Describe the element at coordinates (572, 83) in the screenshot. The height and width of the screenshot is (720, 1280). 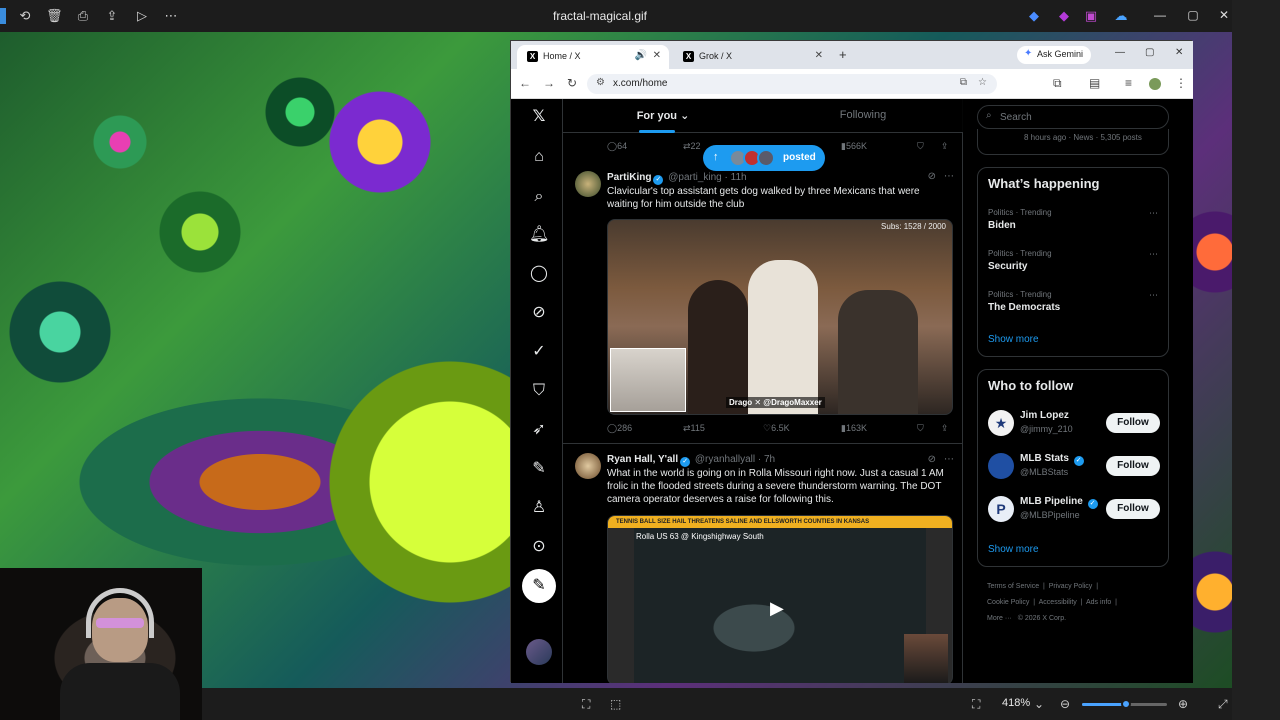
I see `reload-icon: ↻` at that location.